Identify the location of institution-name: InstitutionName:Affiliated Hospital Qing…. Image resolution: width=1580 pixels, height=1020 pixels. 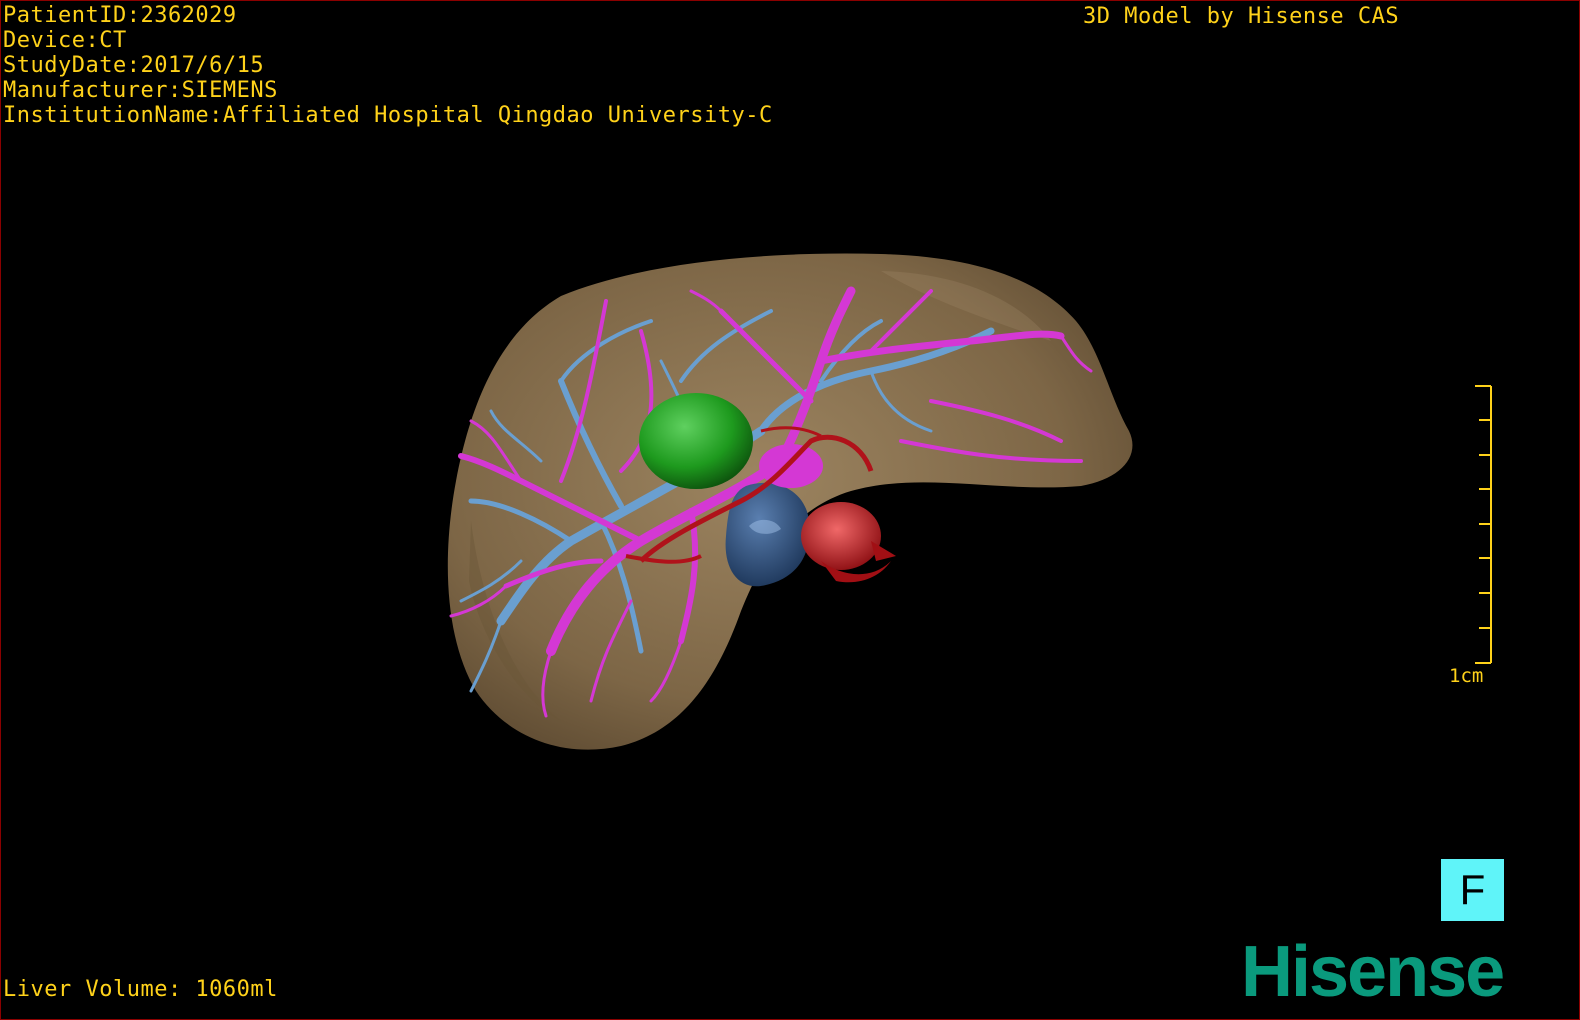
(388, 115).